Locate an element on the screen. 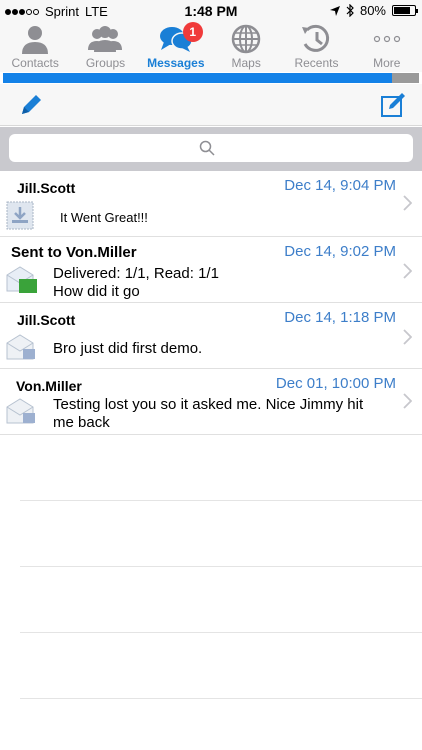 Image resolution: width=422 pixels, height=750 pixels. globe-icon is located at coordinates (246, 39).